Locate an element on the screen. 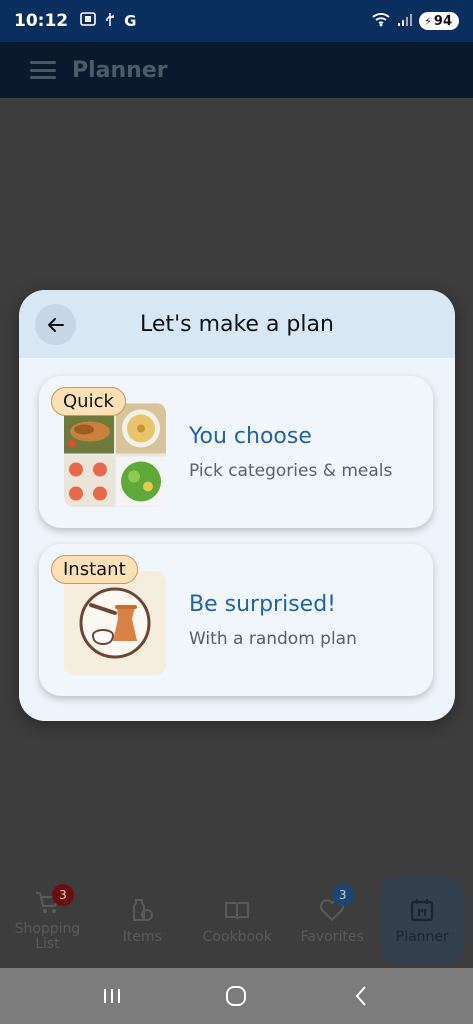  app-bar: Planner is located at coordinates (236, 70).